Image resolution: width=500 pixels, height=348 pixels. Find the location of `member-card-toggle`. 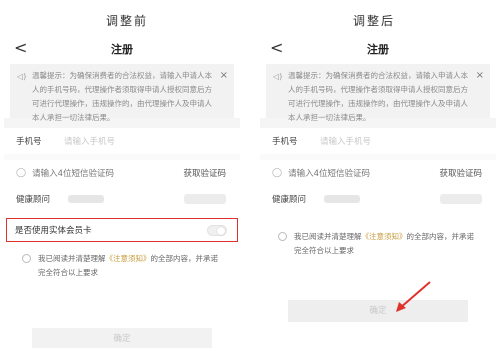

member-card-toggle is located at coordinates (217, 230).